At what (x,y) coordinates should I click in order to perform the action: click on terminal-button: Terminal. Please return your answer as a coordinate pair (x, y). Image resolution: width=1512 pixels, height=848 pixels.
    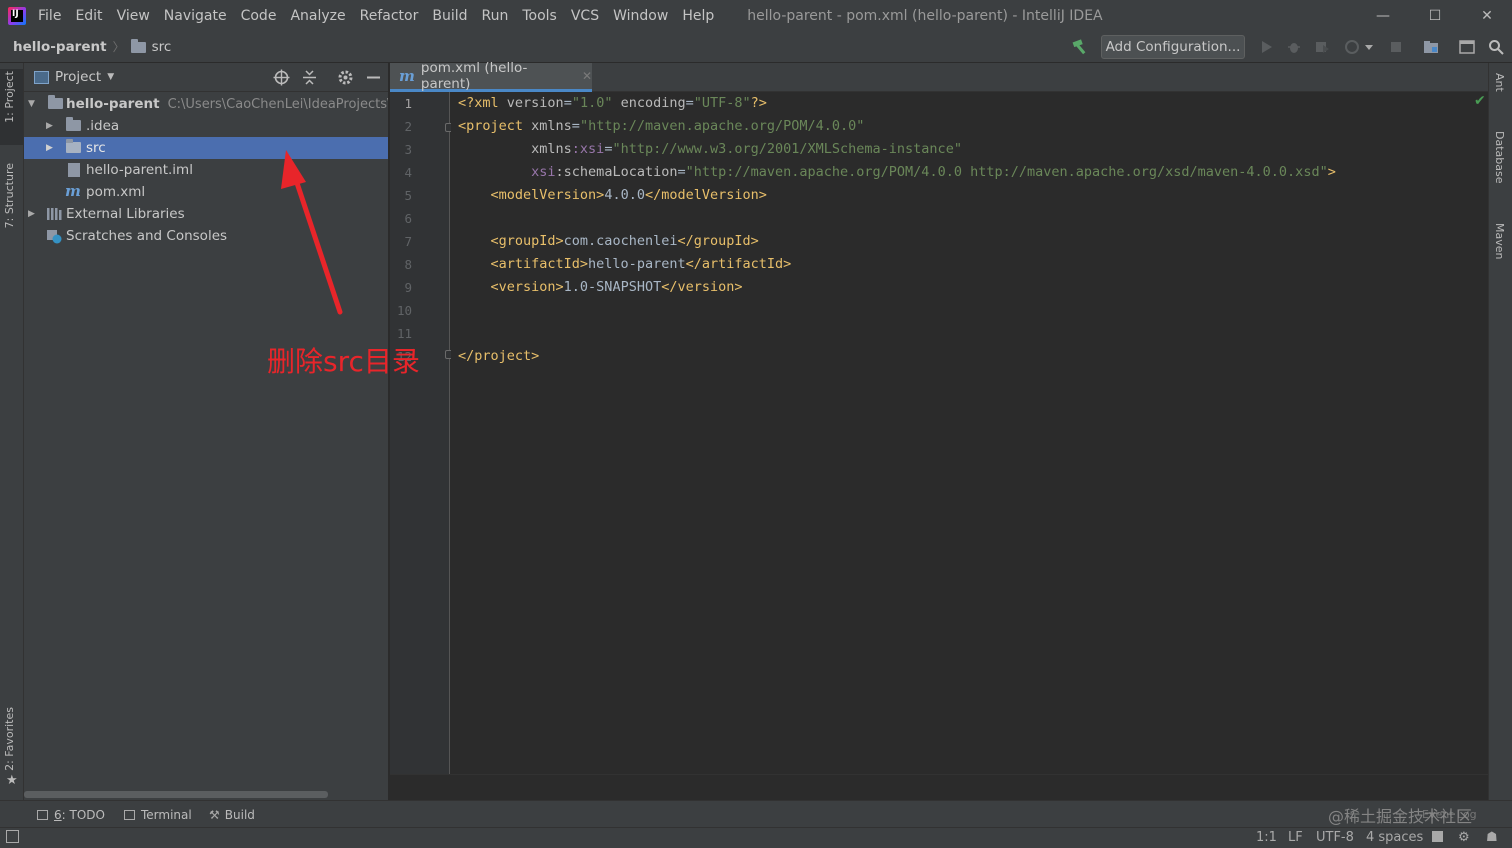
    Looking at the image, I should click on (158, 815).